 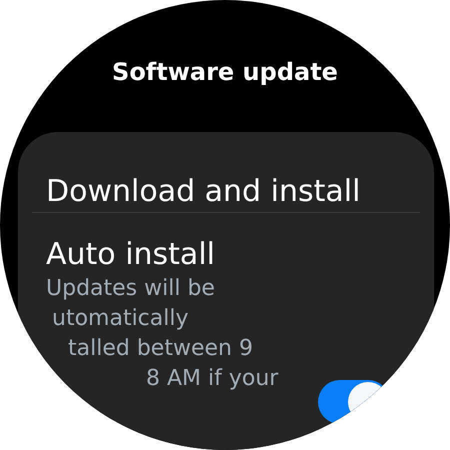 What do you see at coordinates (160, 349) in the screenshot?
I see `setting-description: talled between 9` at bounding box center [160, 349].